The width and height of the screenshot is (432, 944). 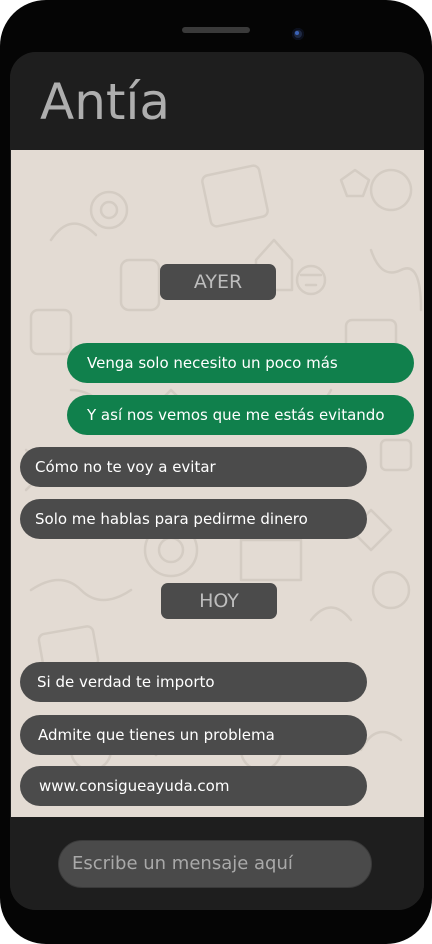 I want to click on contact-name: Antía, so click(x=105, y=102).